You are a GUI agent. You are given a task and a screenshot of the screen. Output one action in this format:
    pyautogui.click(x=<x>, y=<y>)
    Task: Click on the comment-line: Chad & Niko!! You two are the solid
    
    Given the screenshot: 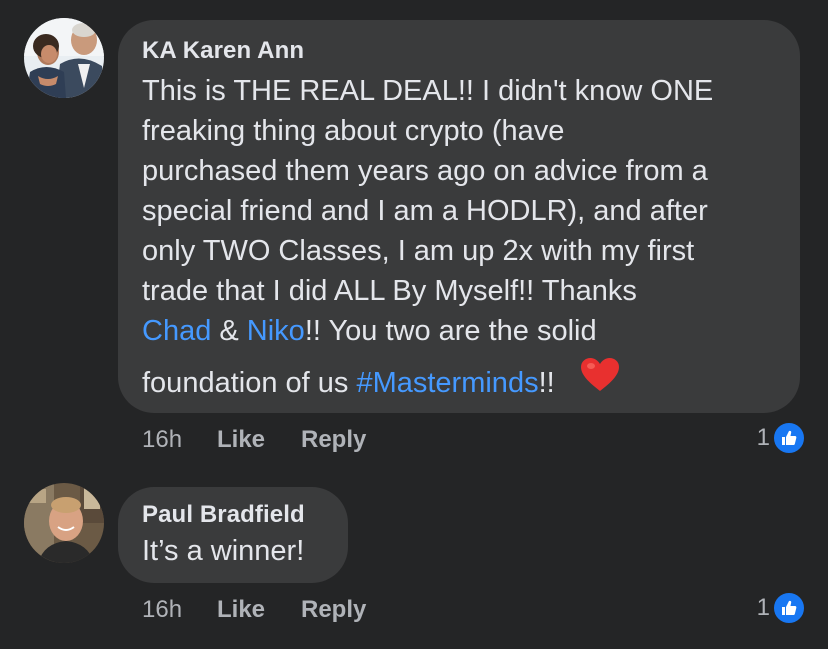 What is the action you would take?
    pyautogui.click(x=471, y=331)
    